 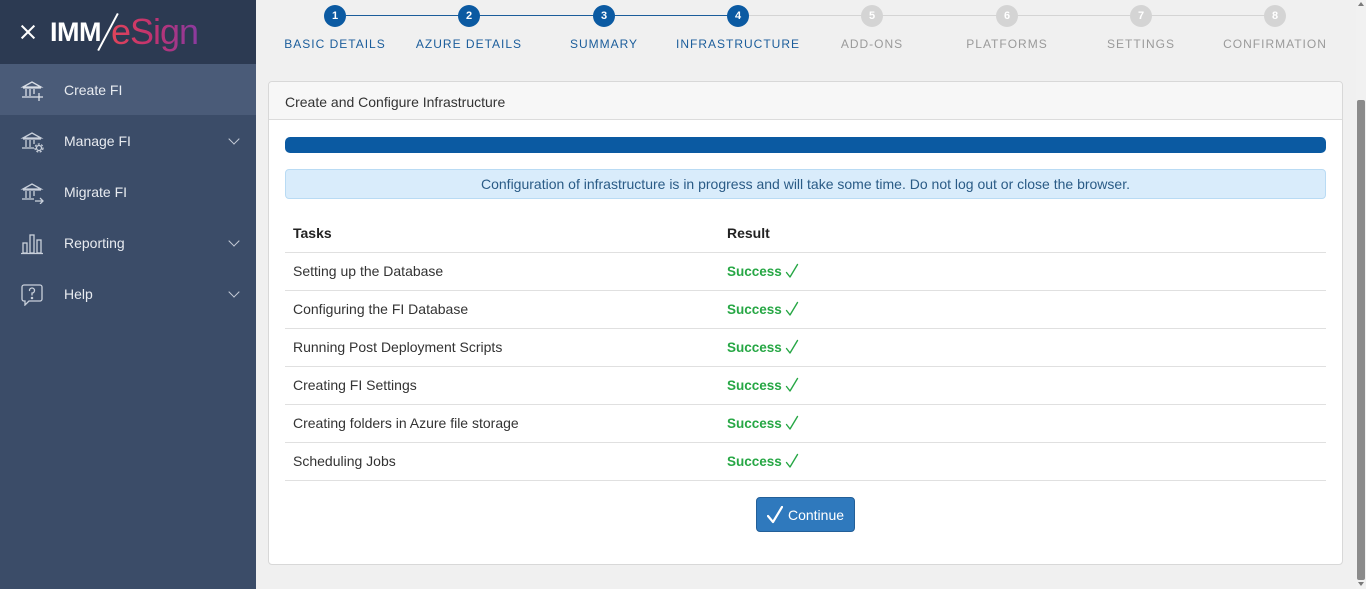 What do you see at coordinates (128, 242) in the screenshot?
I see `sidebar-item-reporting: Reporting` at bounding box center [128, 242].